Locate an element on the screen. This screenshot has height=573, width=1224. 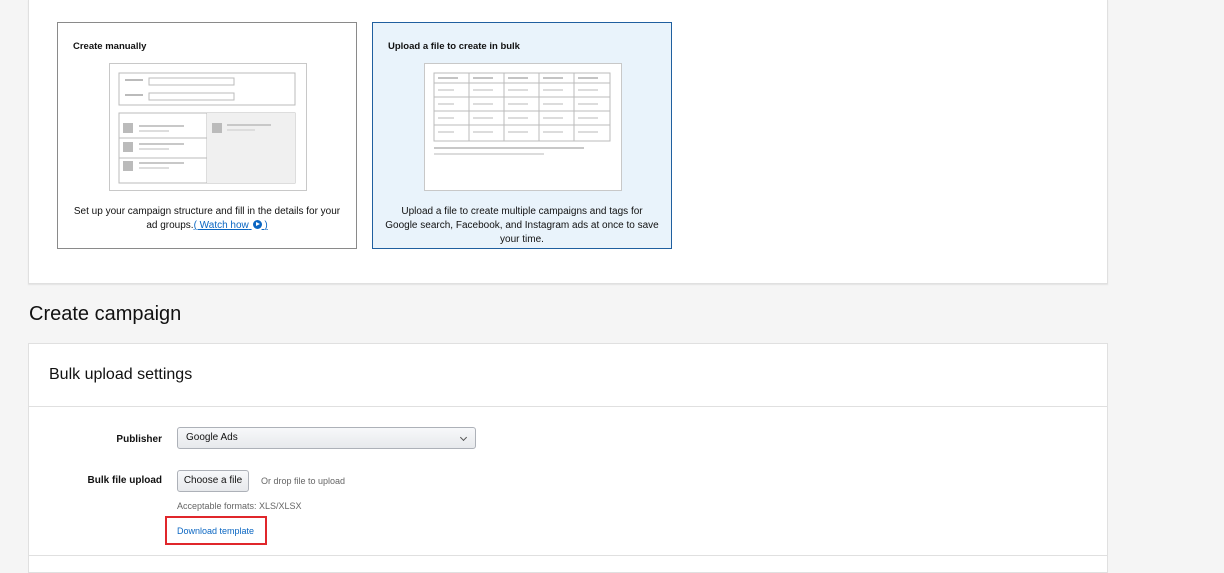
publisher-select: Google Ads is located at coordinates (326, 438).